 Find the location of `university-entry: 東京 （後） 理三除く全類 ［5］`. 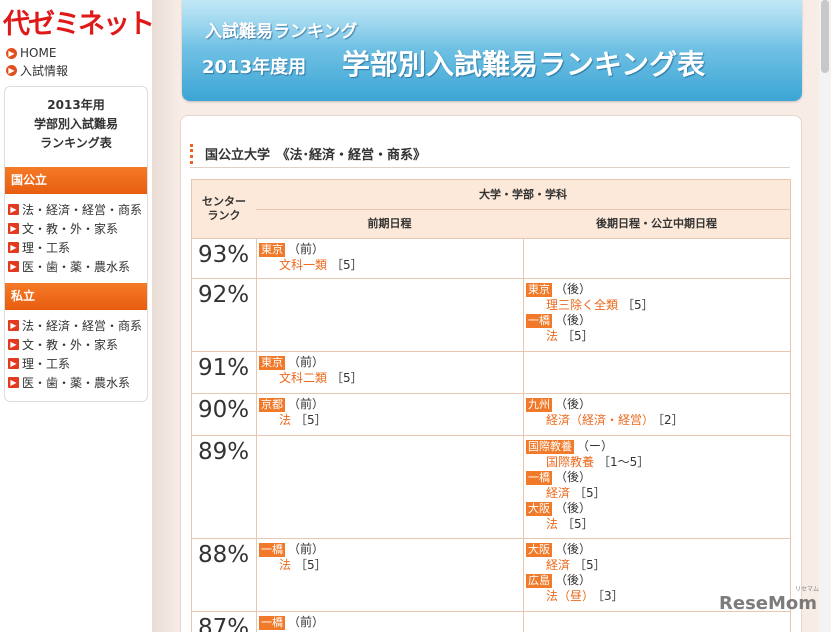

university-entry: 東京 （後） 理三除く全類 ［5］ is located at coordinates (658, 297).